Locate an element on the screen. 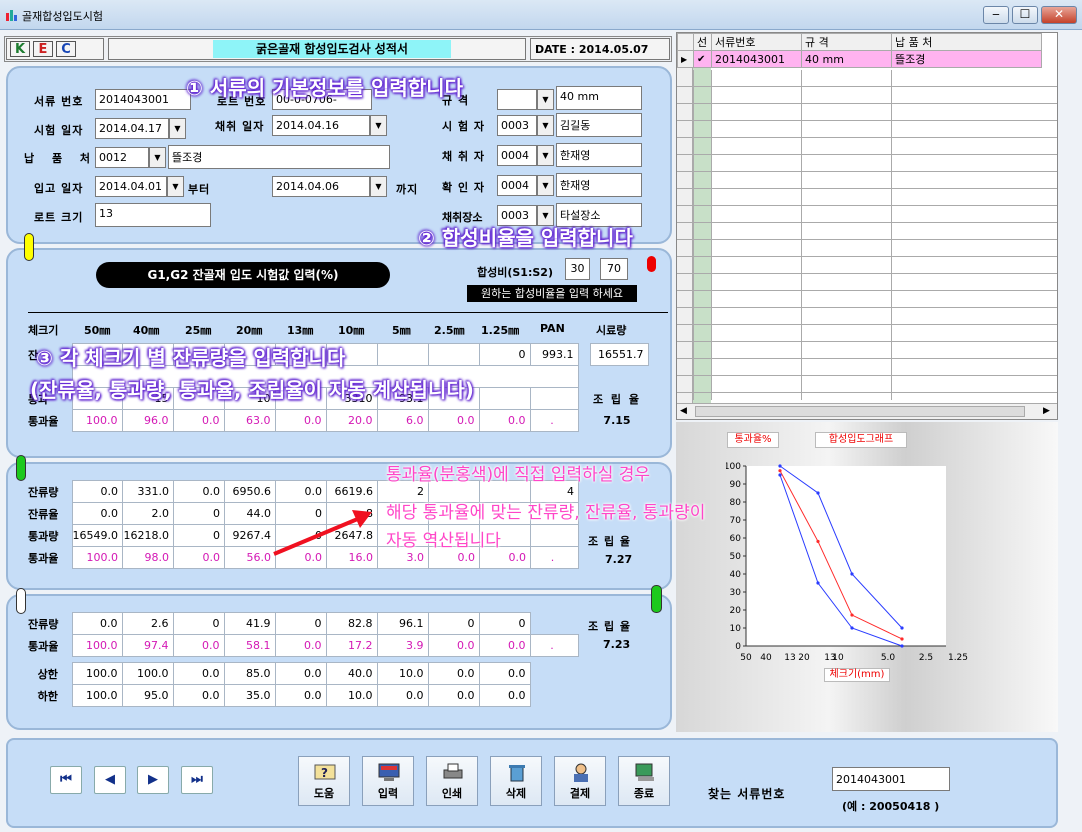 The image size is (1082, 832). next-record-button: ▶ is located at coordinates (153, 780).